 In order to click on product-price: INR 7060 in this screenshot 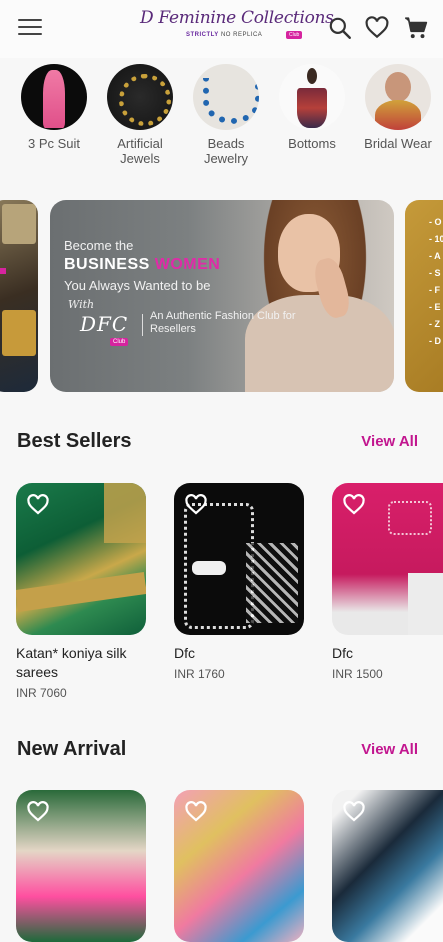, I will do `click(41, 693)`.